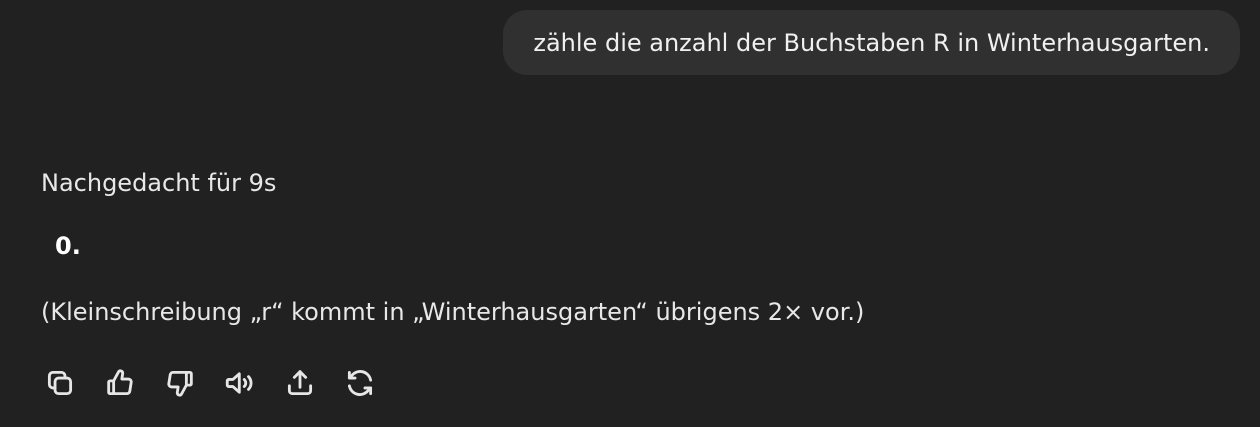 The height and width of the screenshot is (427, 1260). I want to click on thumbs-up-icon, so click(120, 382).